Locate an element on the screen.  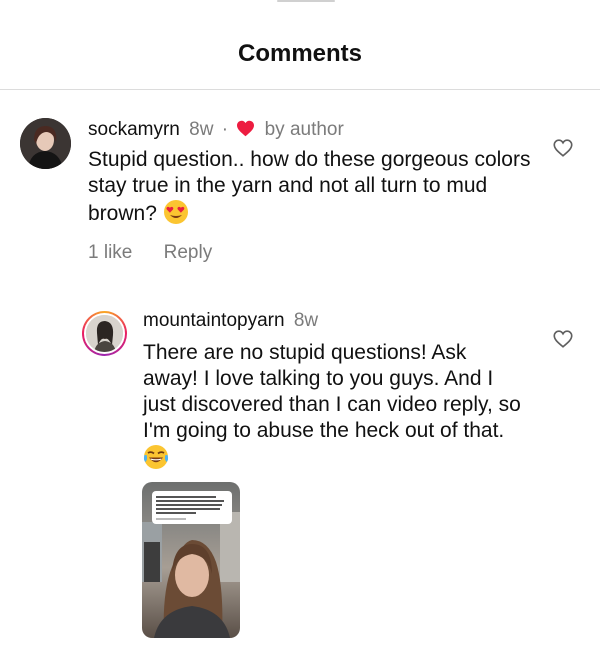
author-badge: by author is located at coordinates (304, 129).